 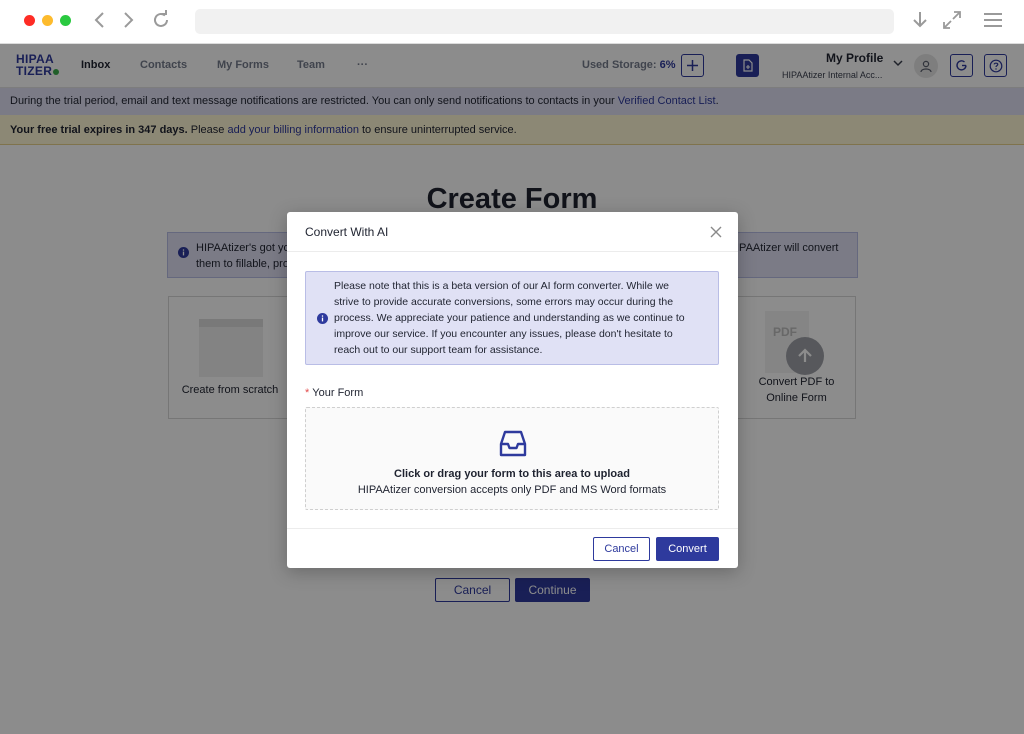 I want to click on required-mark: *, so click(x=307, y=393).